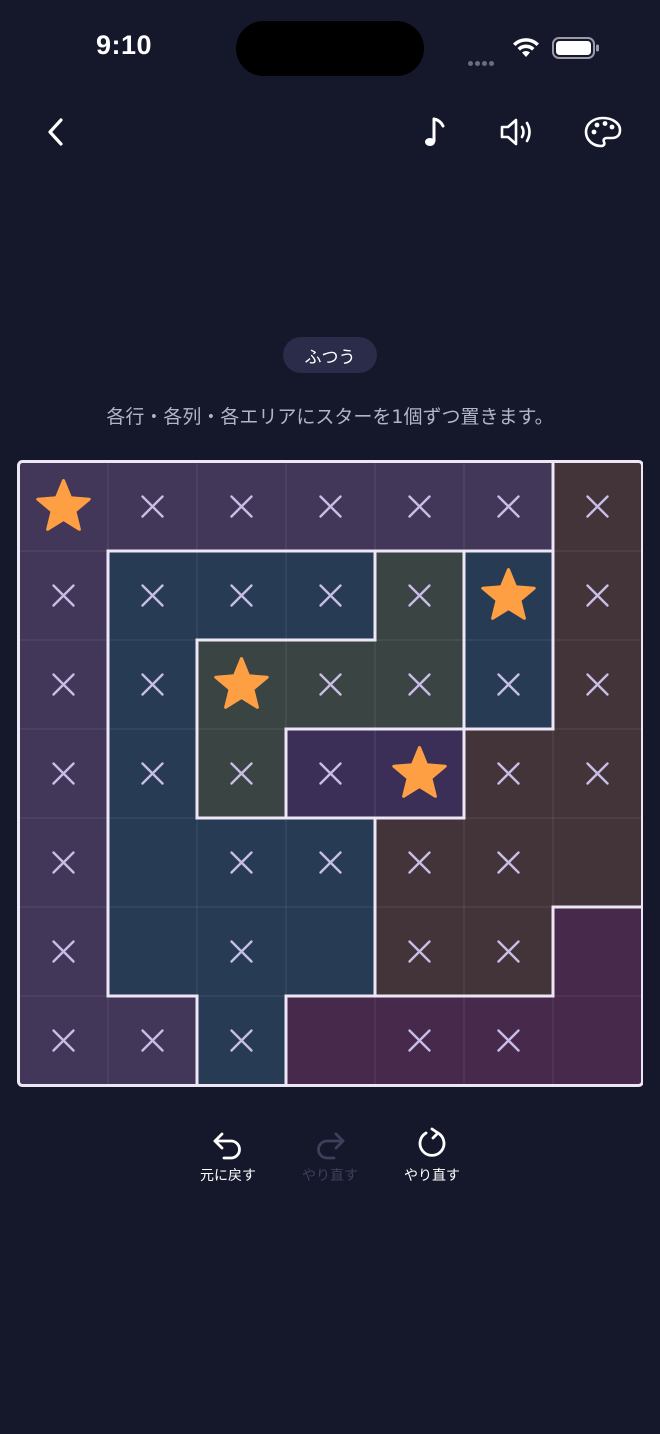 Image resolution: width=660 pixels, height=1434 pixels. What do you see at coordinates (330, 132) in the screenshot?
I see `top-bar` at bounding box center [330, 132].